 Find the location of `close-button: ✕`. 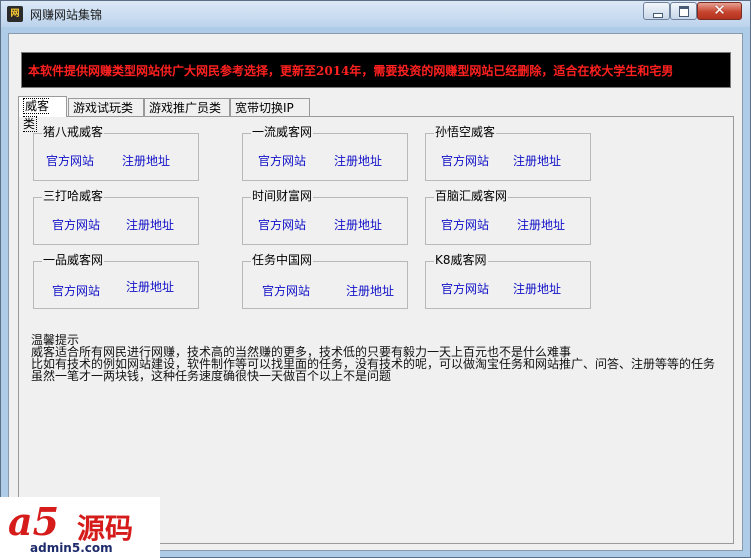

close-button: ✕ is located at coordinates (719, 10).